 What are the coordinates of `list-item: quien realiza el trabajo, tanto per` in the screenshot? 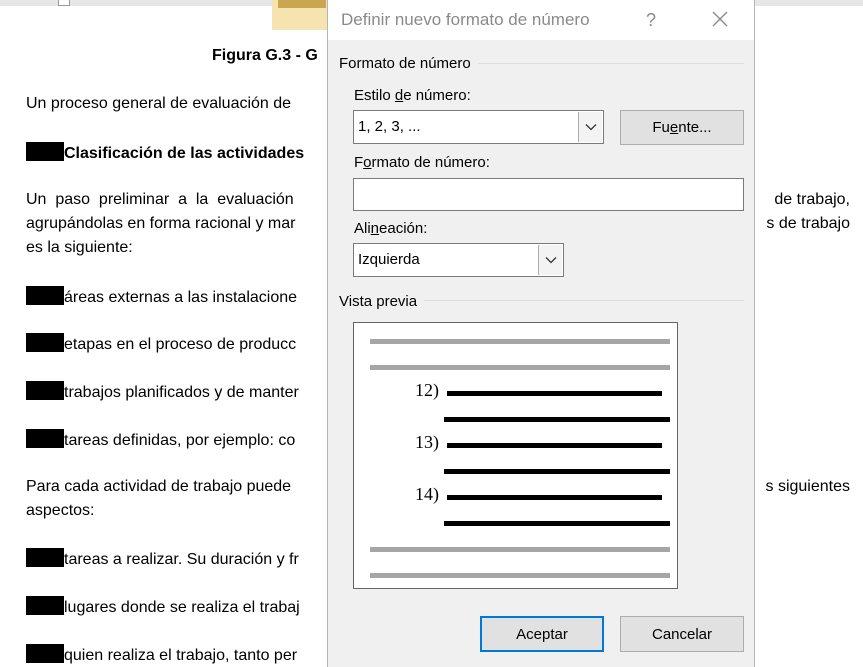 It's located at (161, 655).